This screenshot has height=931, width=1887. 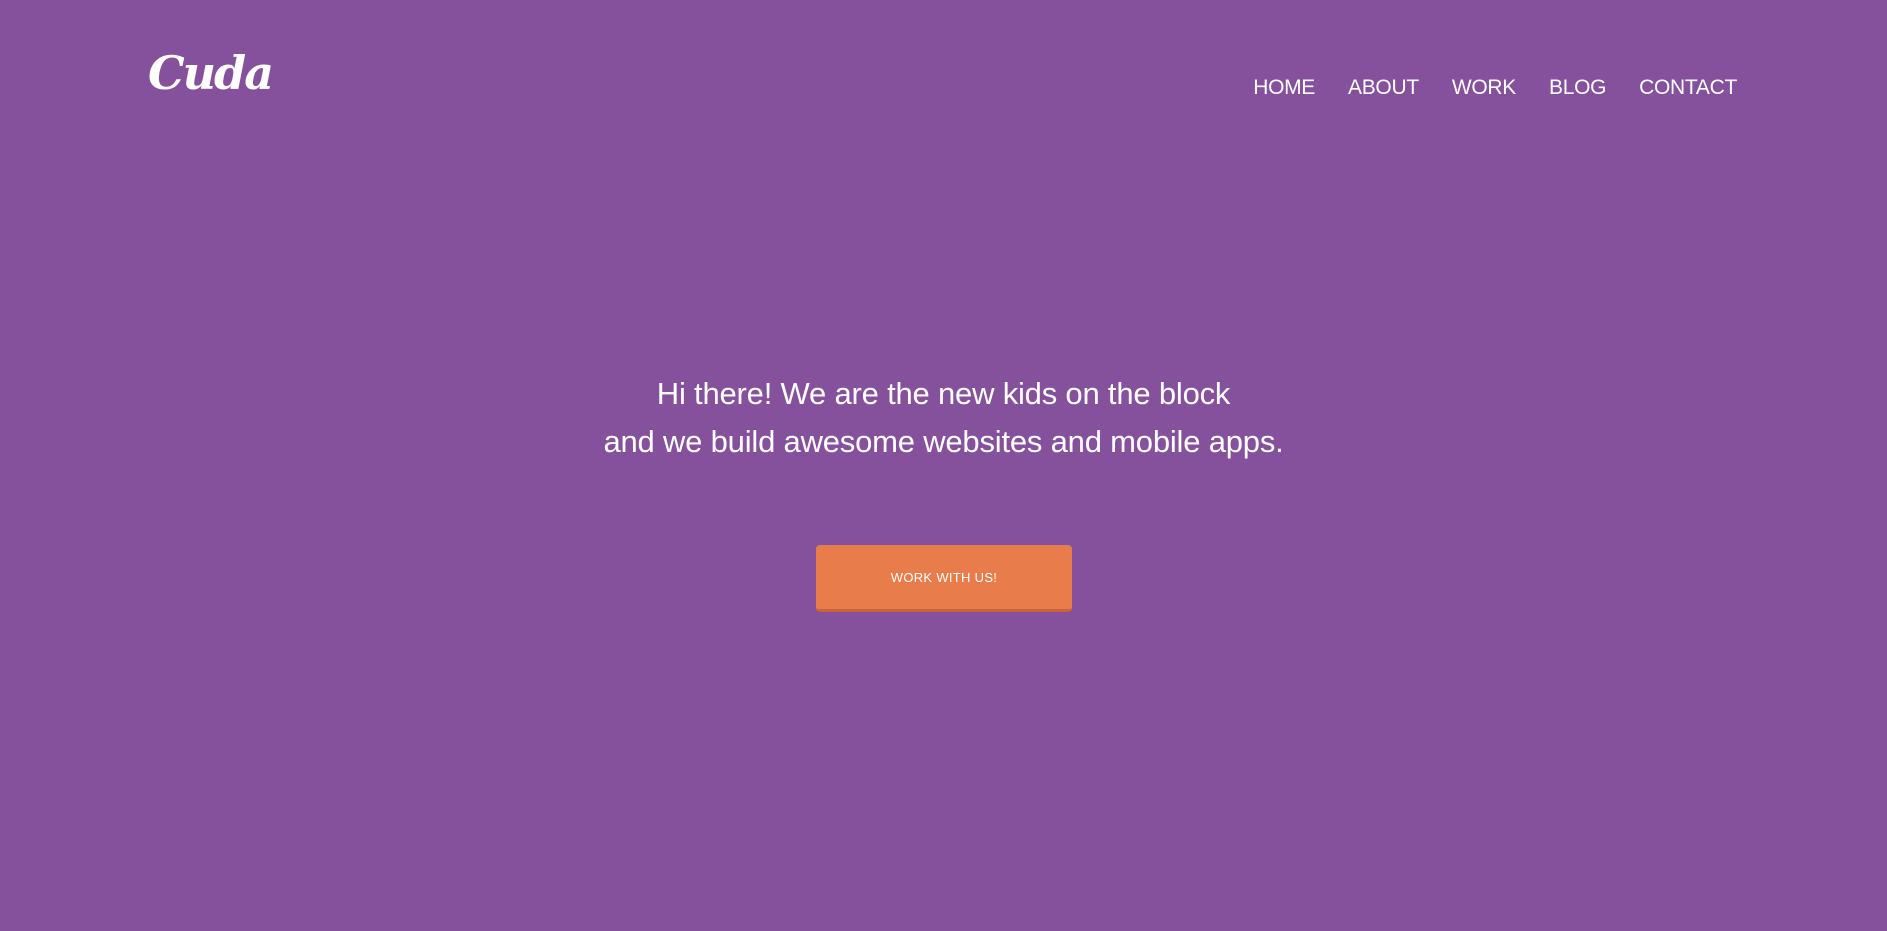 What do you see at coordinates (944, 578) in the screenshot?
I see `work-with-us-button: WORK WITH US!` at bounding box center [944, 578].